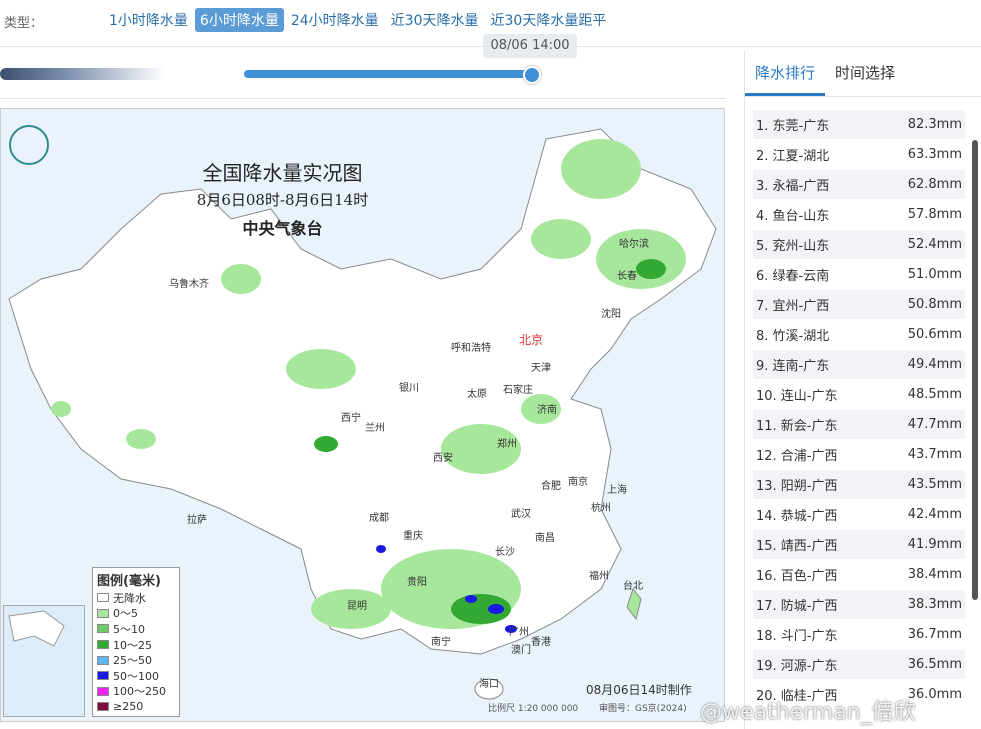 Image resolution: width=981 pixels, height=729 pixels. Describe the element at coordinates (375, 428) in the screenshot. I see `city-label: 兰州` at that location.